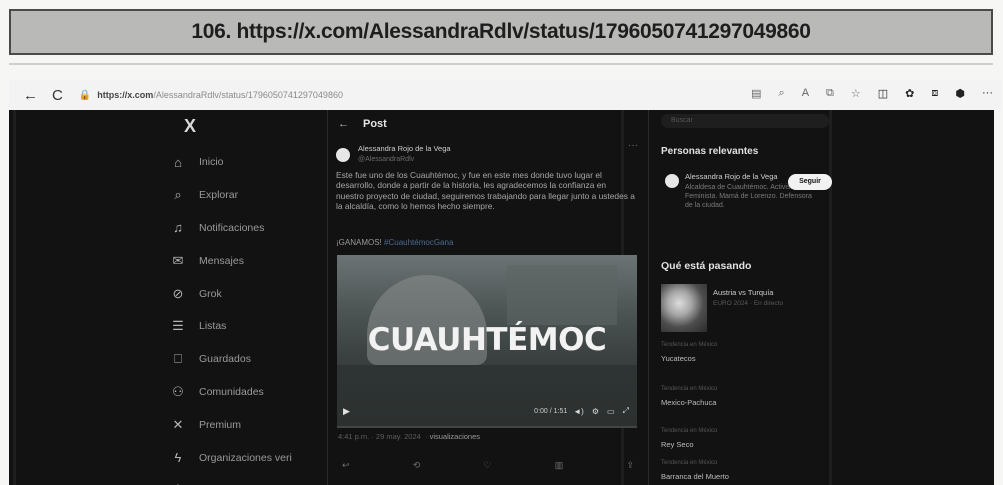  Describe the element at coordinates (578, 411) in the screenshot. I see `volume-icon: ◄)` at that location.